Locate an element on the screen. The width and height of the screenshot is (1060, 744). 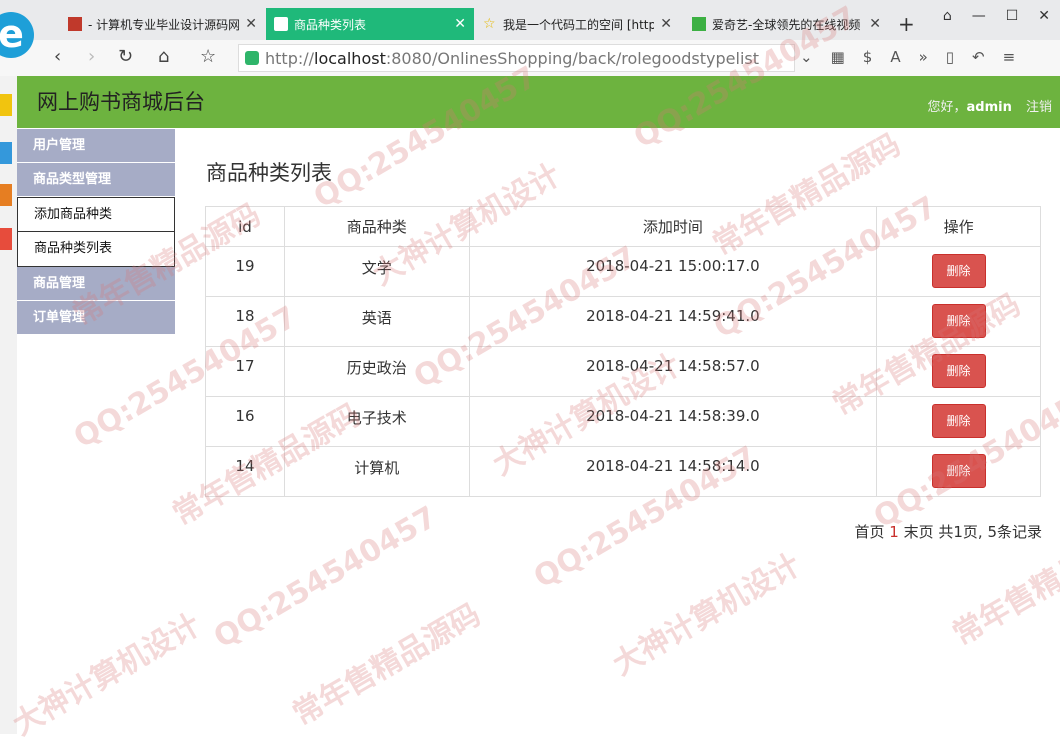
user-bar: 您好，admin 注销 is located at coordinates (989, 105).